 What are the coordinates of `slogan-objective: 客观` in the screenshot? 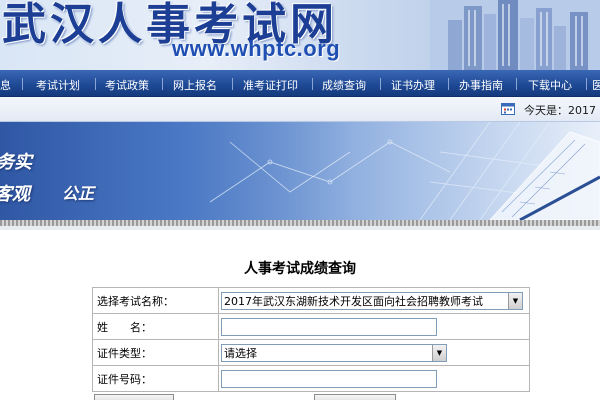 It's located at (15, 194).